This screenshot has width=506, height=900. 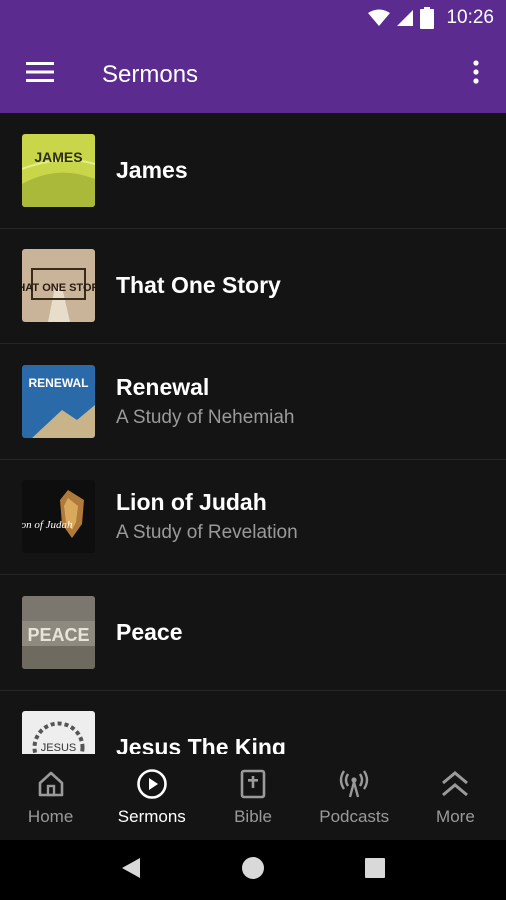 I want to click on nav-more-label: More, so click(x=455, y=816).